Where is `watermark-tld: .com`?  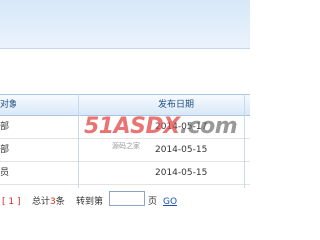 watermark-tld: .com is located at coordinates (208, 126).